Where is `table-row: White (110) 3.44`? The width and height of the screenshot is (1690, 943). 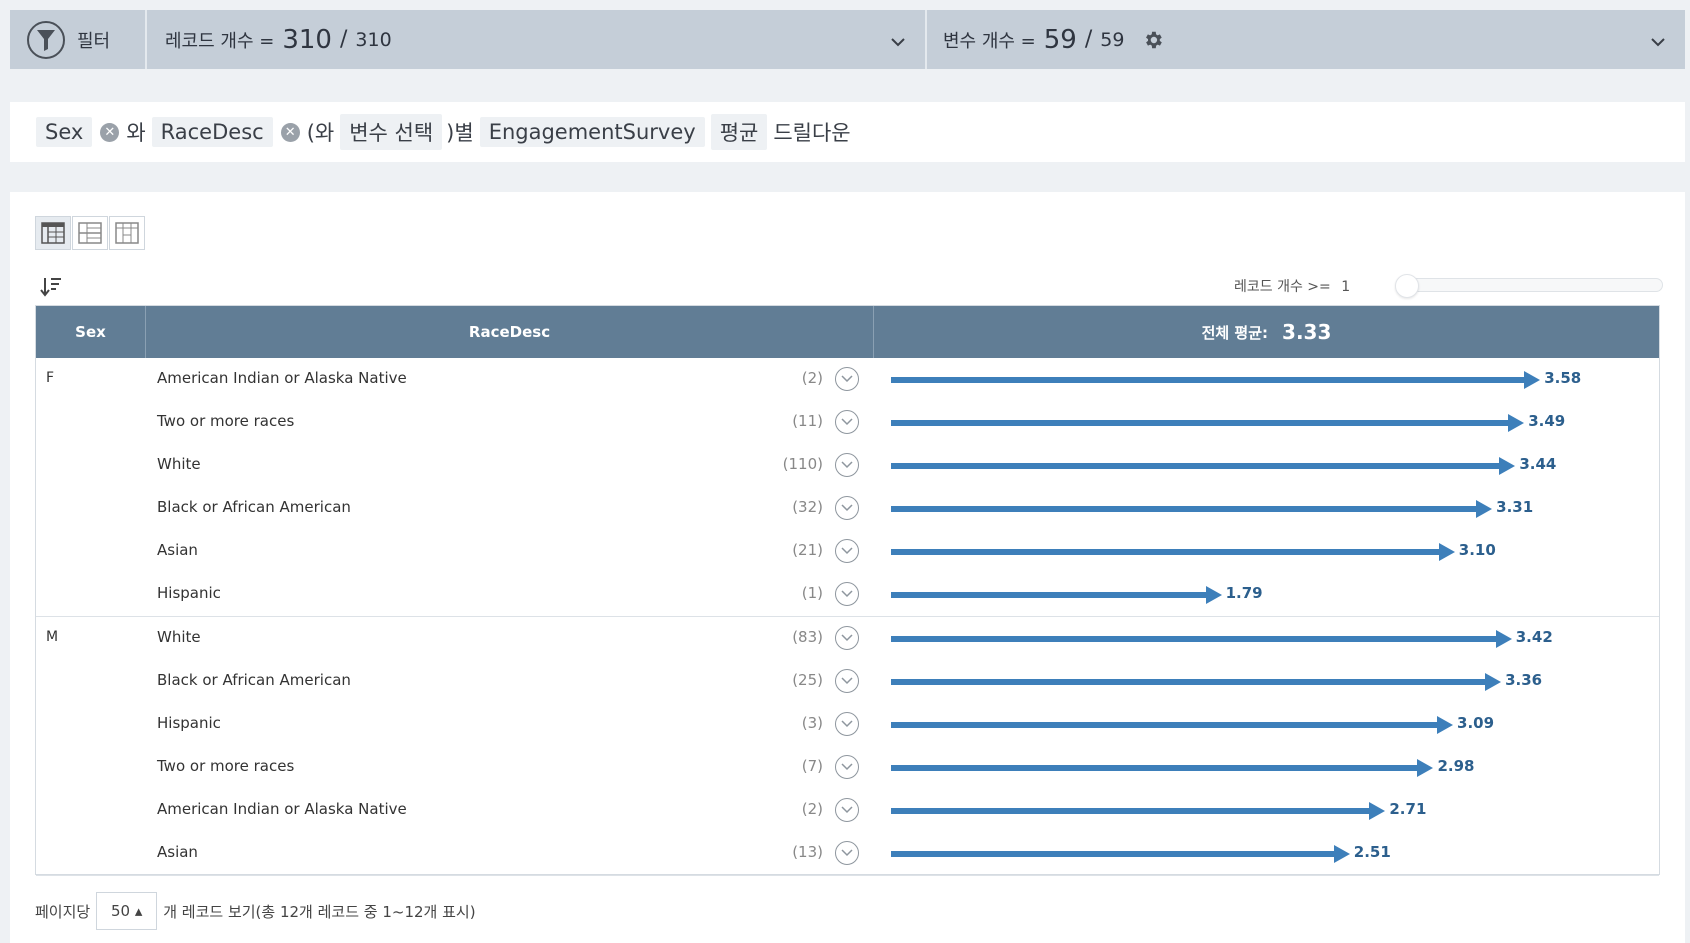 table-row: White (110) 3.44 is located at coordinates (847, 465).